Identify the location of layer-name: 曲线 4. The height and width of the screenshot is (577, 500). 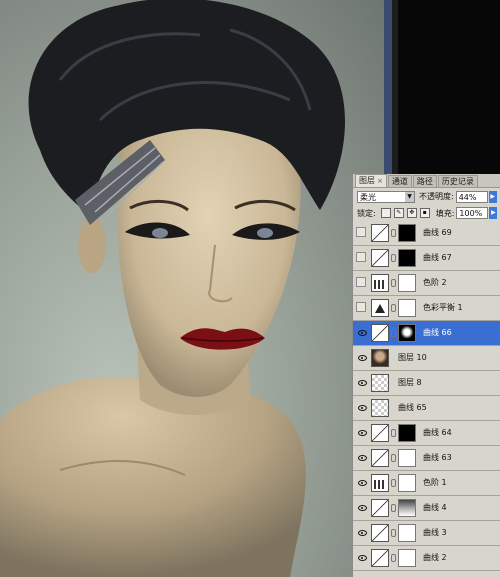
(435, 508).